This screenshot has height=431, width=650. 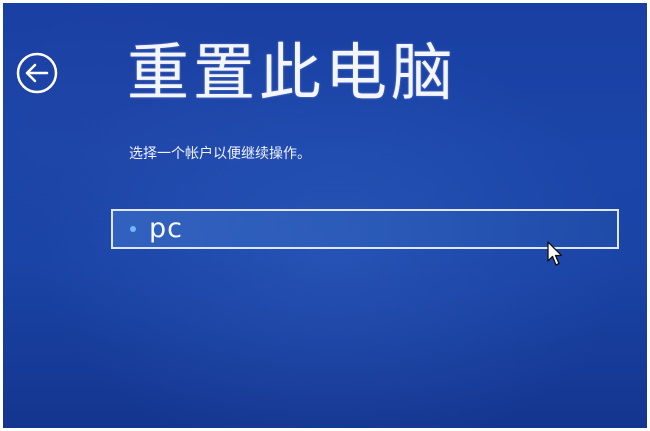 I want to click on account-name: pc, so click(x=166, y=228).